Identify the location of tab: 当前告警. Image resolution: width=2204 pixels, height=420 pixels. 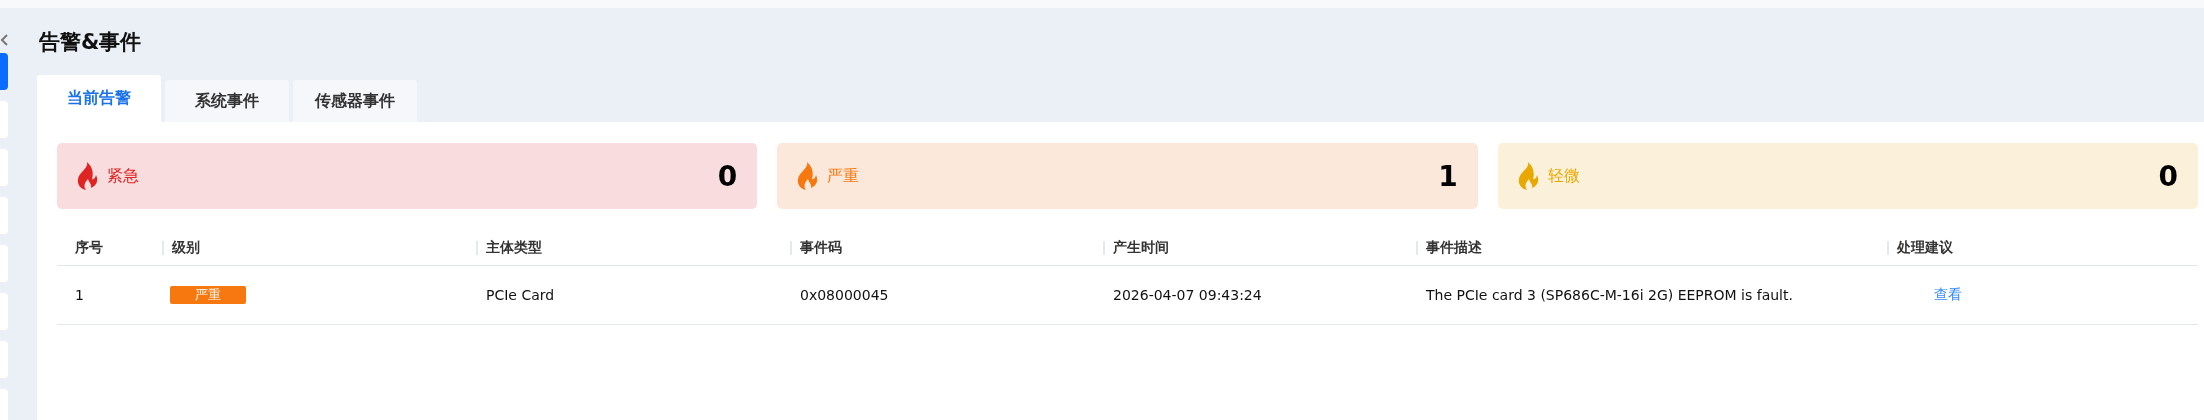
(99, 98).